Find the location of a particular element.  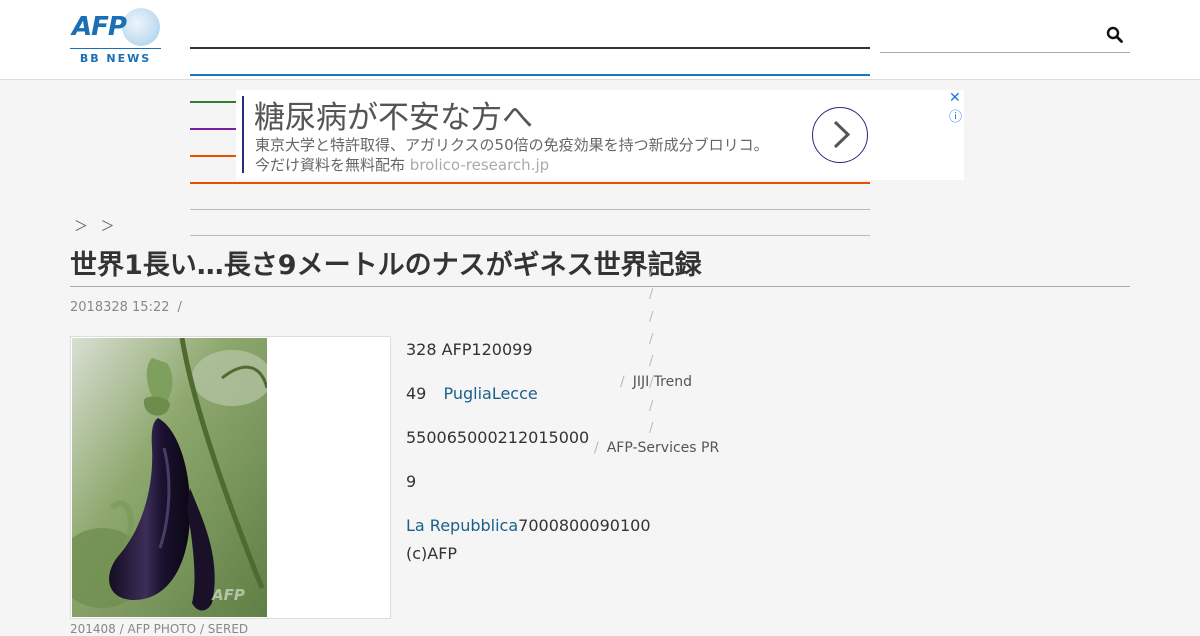

sidebar-item-jiji-trend: / JIJI Trend is located at coordinates (656, 382).